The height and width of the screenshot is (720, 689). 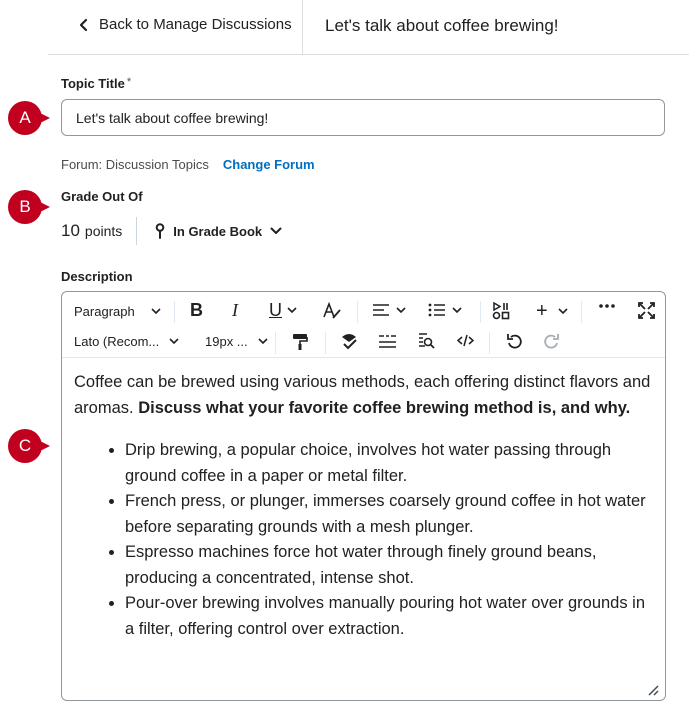 I want to click on callout-letter: B, so click(x=25, y=206).